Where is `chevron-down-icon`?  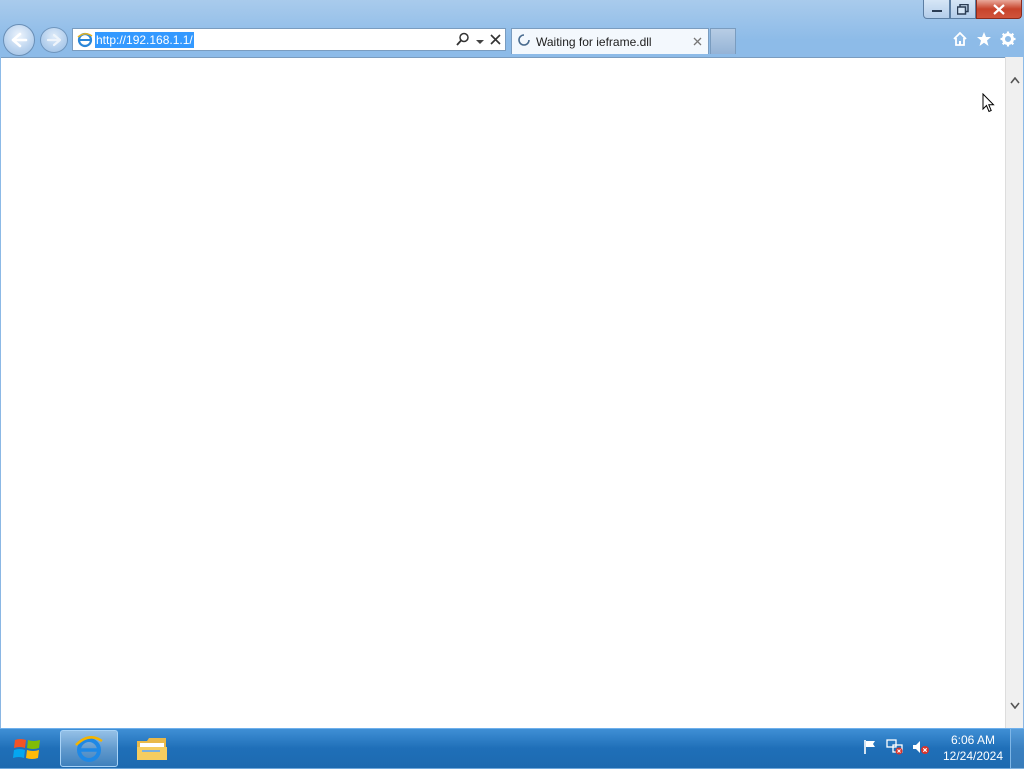
chevron-down-icon is located at coordinates (480, 40).